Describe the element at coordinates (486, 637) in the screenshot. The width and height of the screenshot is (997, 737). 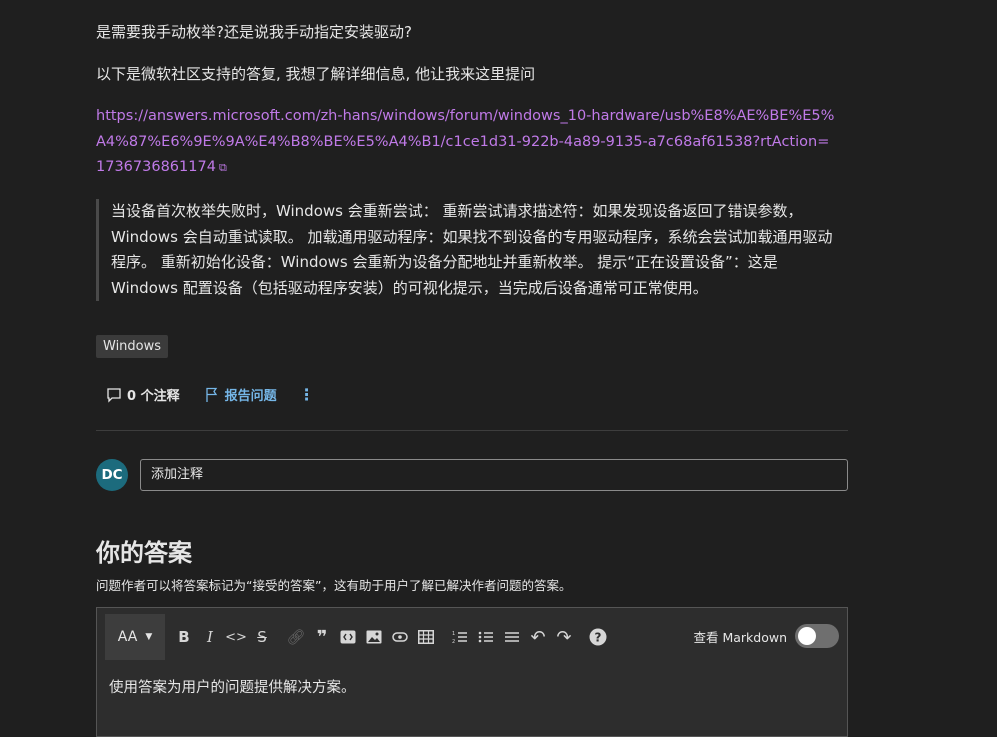
I see `bullet-list-icon` at that location.